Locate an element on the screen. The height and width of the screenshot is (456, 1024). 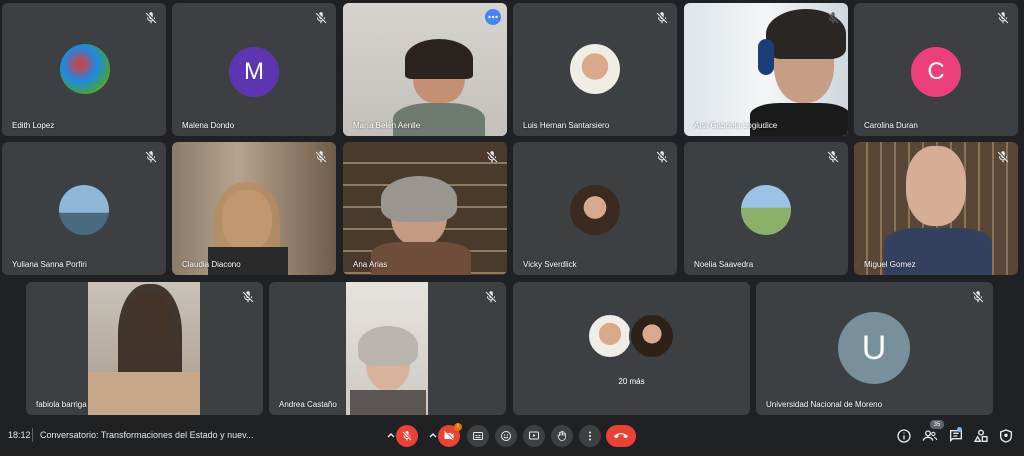
captions-icon is located at coordinates (478, 436).